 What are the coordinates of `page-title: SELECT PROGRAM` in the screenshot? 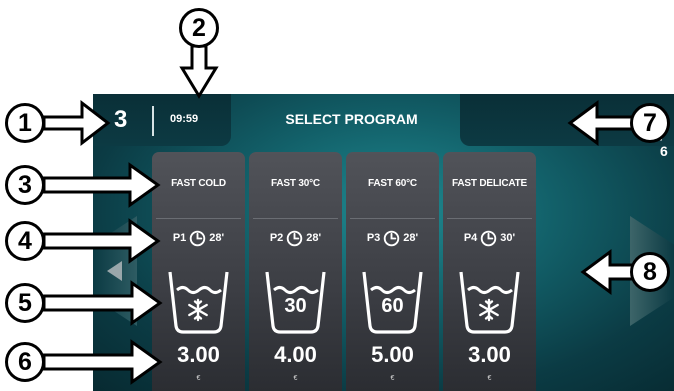 It's located at (351, 119).